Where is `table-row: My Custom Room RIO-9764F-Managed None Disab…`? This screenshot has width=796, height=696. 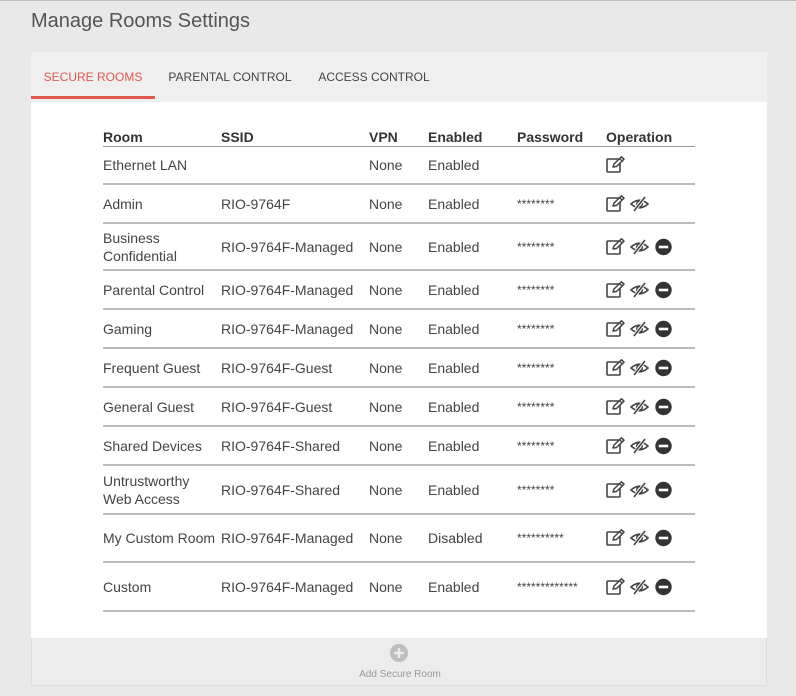 table-row: My Custom Room RIO-9764F-Managed None Disab… is located at coordinates (399, 538).